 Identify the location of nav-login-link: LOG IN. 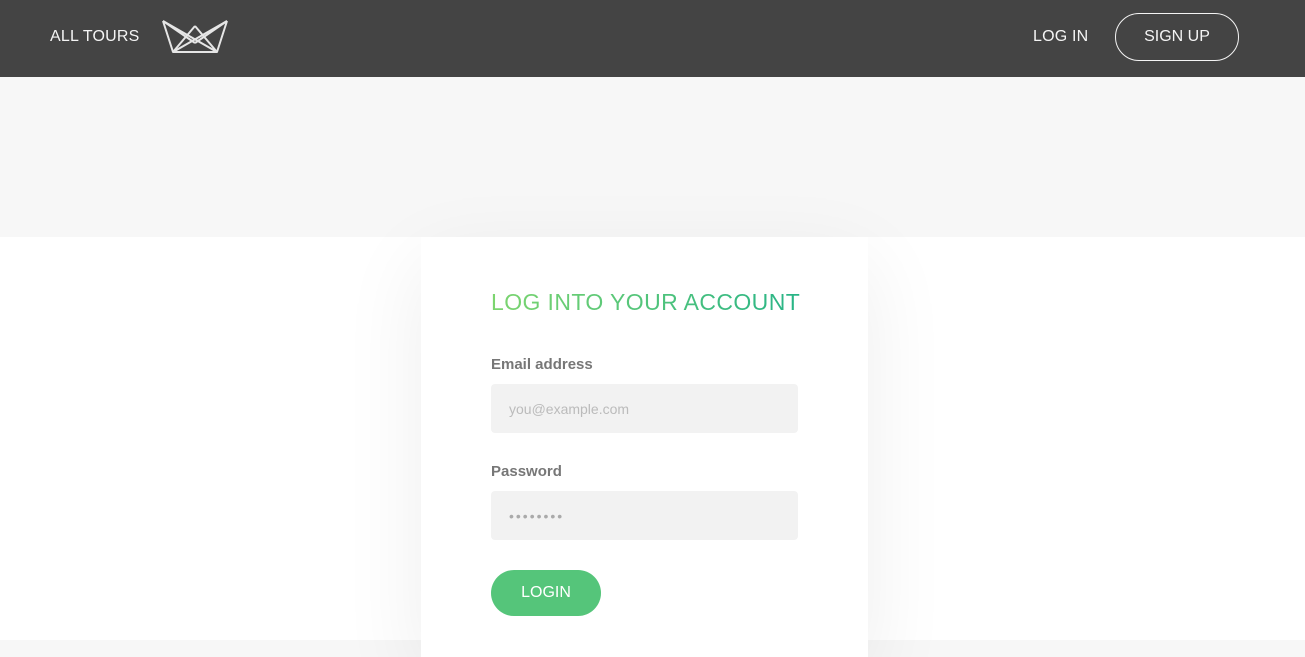
(1060, 37).